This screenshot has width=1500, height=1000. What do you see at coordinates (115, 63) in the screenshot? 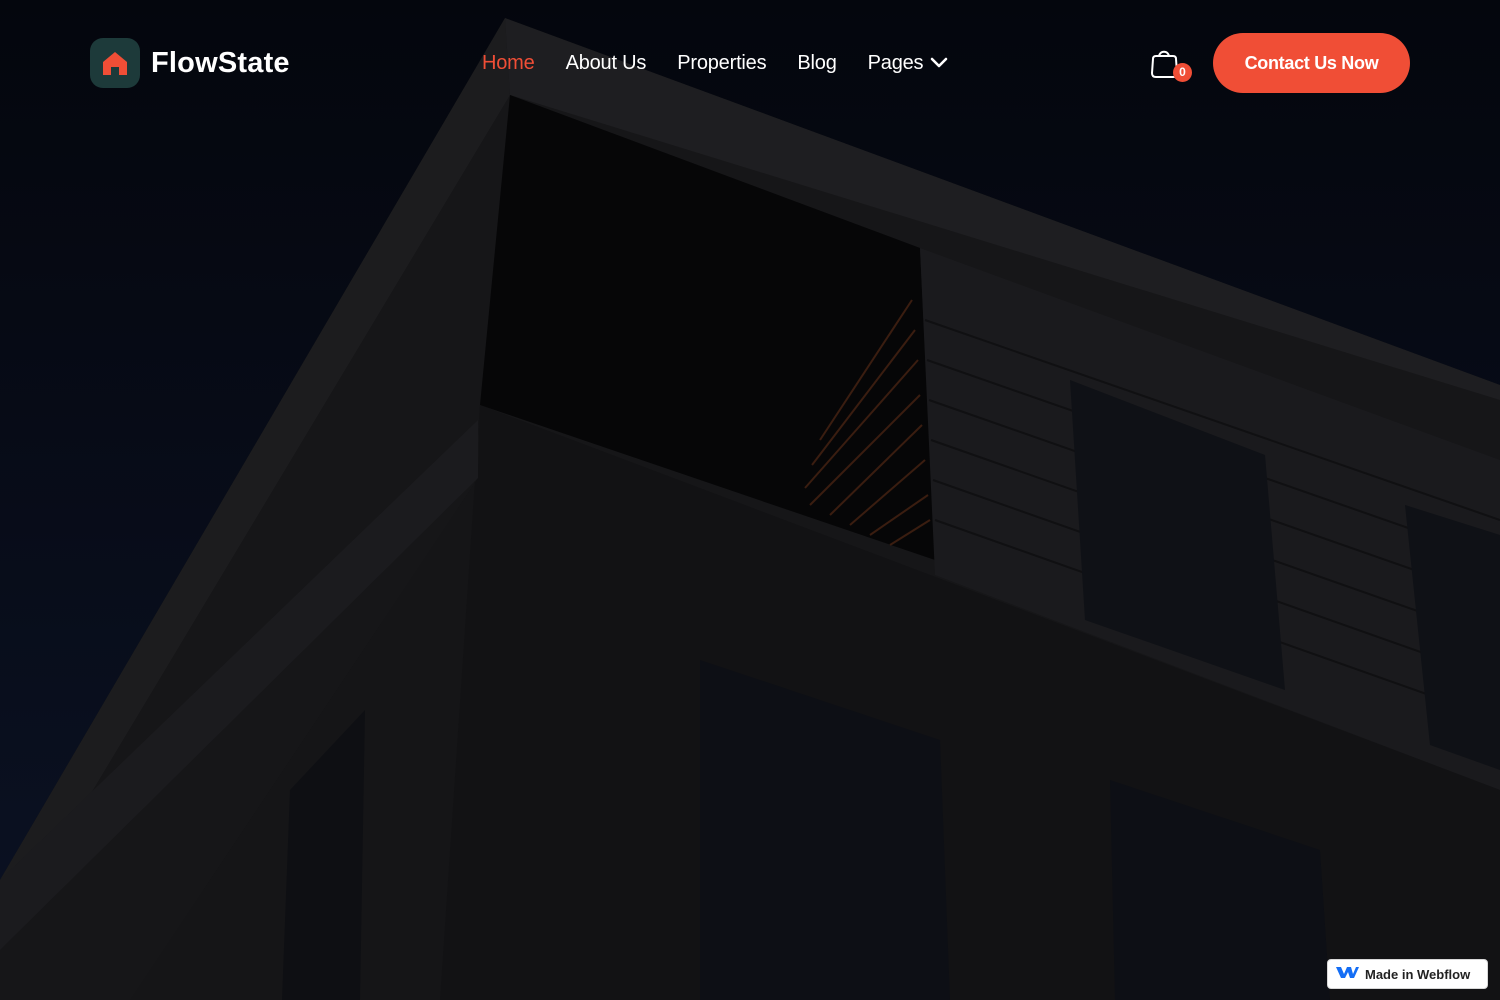
I see `house-icon` at bounding box center [115, 63].